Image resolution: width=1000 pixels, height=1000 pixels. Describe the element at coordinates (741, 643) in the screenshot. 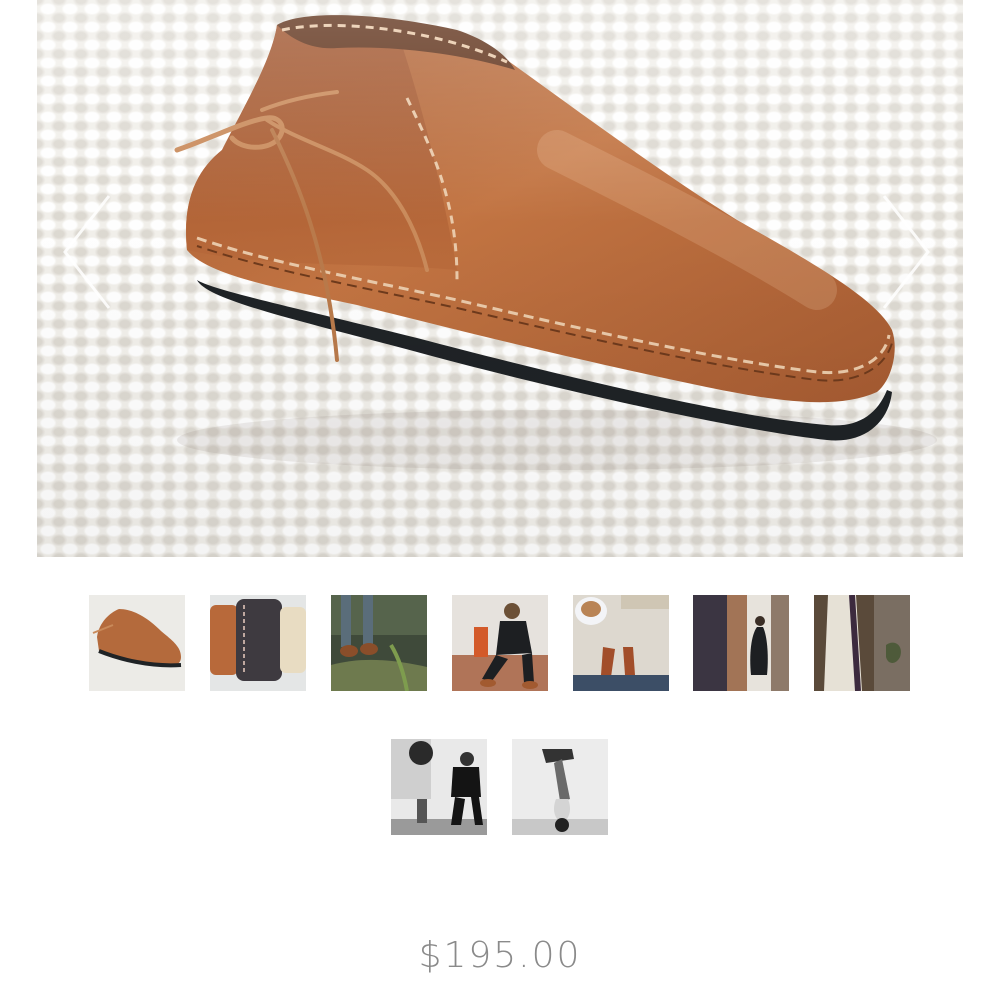

I see `thumbnail-person-walking-alley` at that location.